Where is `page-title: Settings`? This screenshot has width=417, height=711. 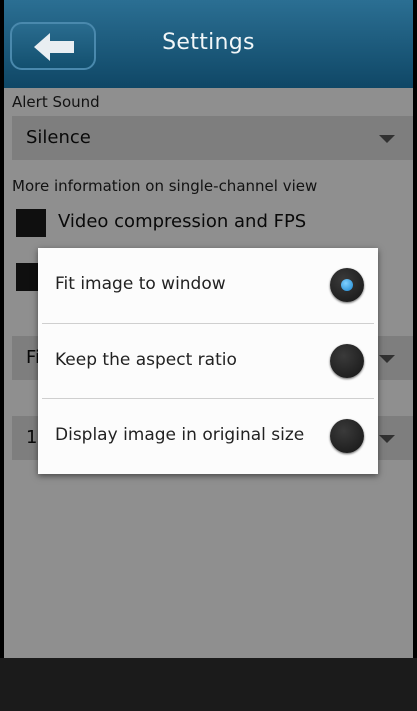
page-title: Settings is located at coordinates (208, 42).